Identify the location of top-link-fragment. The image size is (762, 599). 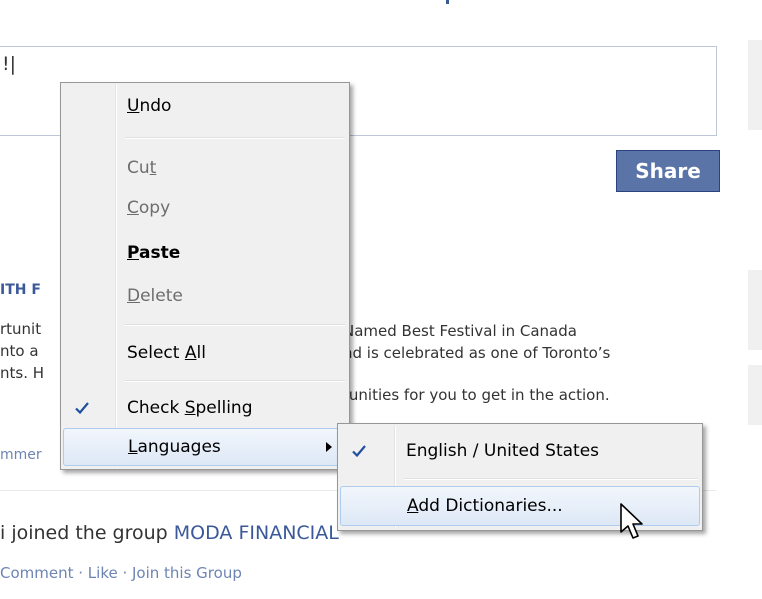
(447, 2).